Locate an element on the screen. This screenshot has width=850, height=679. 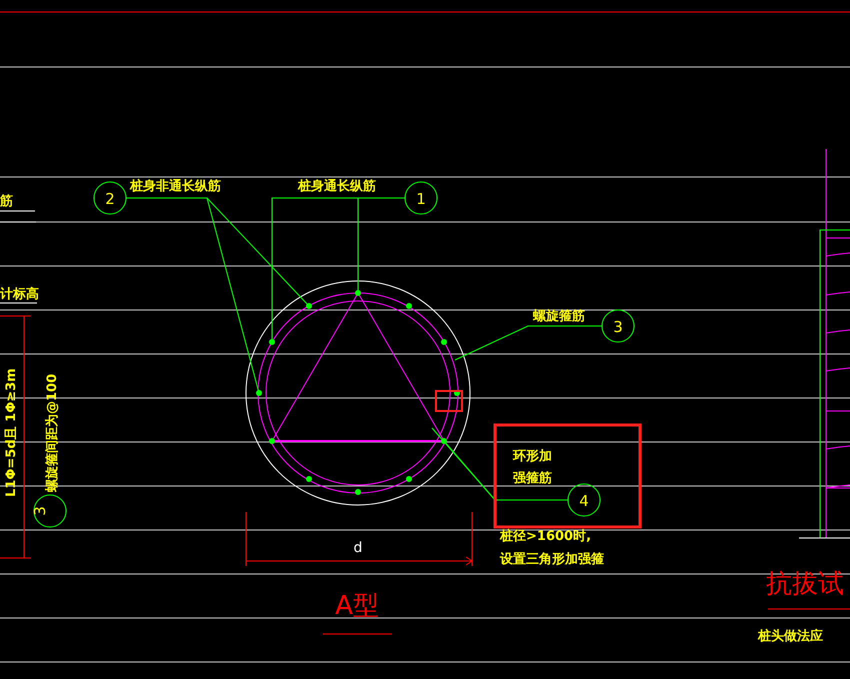
callout-label: 强箍筋 is located at coordinates (532, 478).